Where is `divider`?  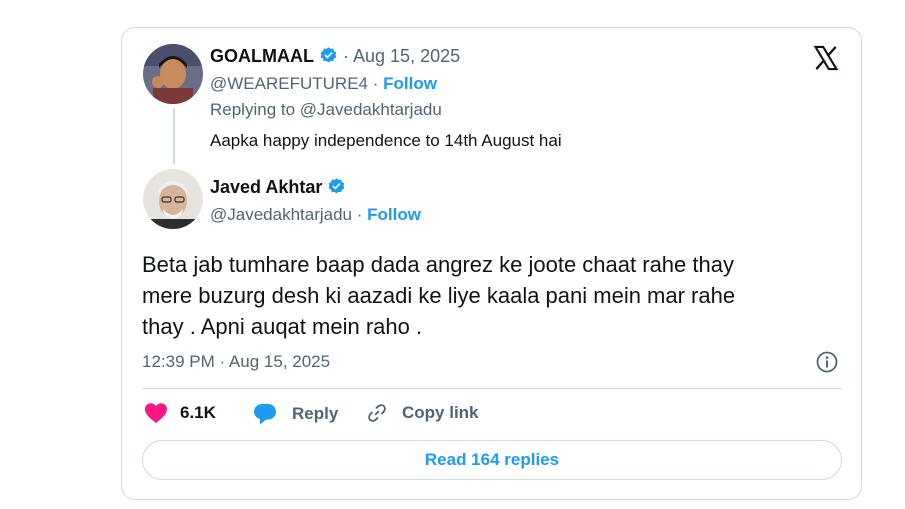 divider is located at coordinates (492, 388).